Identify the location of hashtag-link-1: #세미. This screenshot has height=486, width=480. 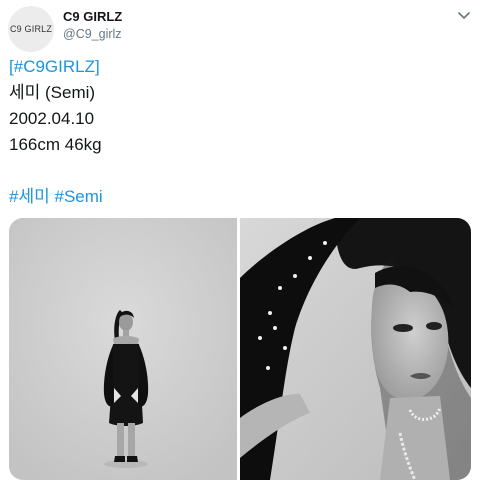
(29, 196).